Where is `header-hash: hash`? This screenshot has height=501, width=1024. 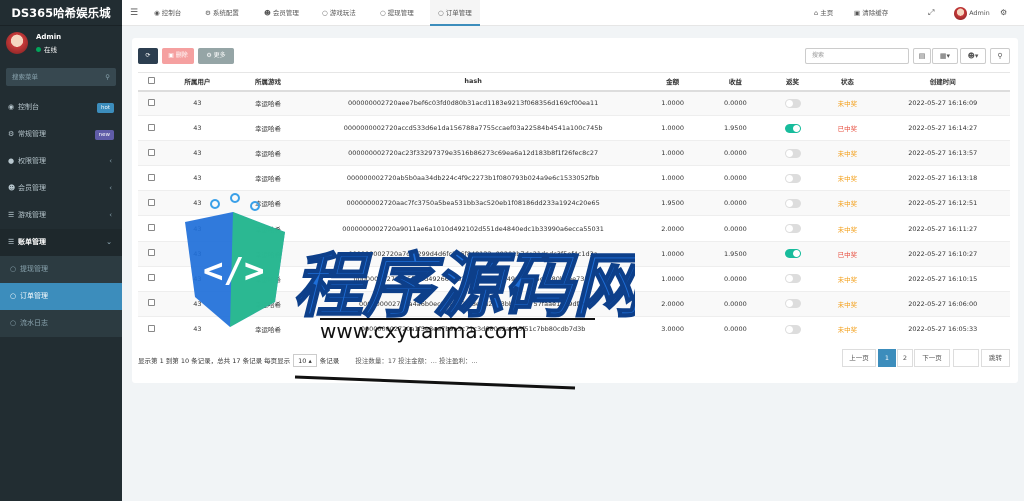 header-hash: hash is located at coordinates (473, 82).